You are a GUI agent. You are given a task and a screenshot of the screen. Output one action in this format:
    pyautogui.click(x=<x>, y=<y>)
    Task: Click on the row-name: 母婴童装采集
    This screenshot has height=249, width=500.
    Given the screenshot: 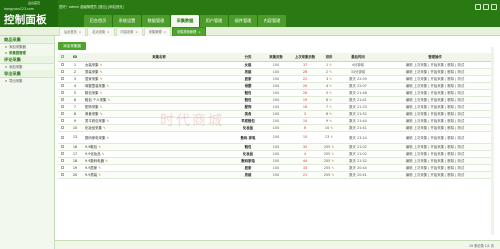 What is the action you would take?
    pyautogui.click(x=95, y=86)
    